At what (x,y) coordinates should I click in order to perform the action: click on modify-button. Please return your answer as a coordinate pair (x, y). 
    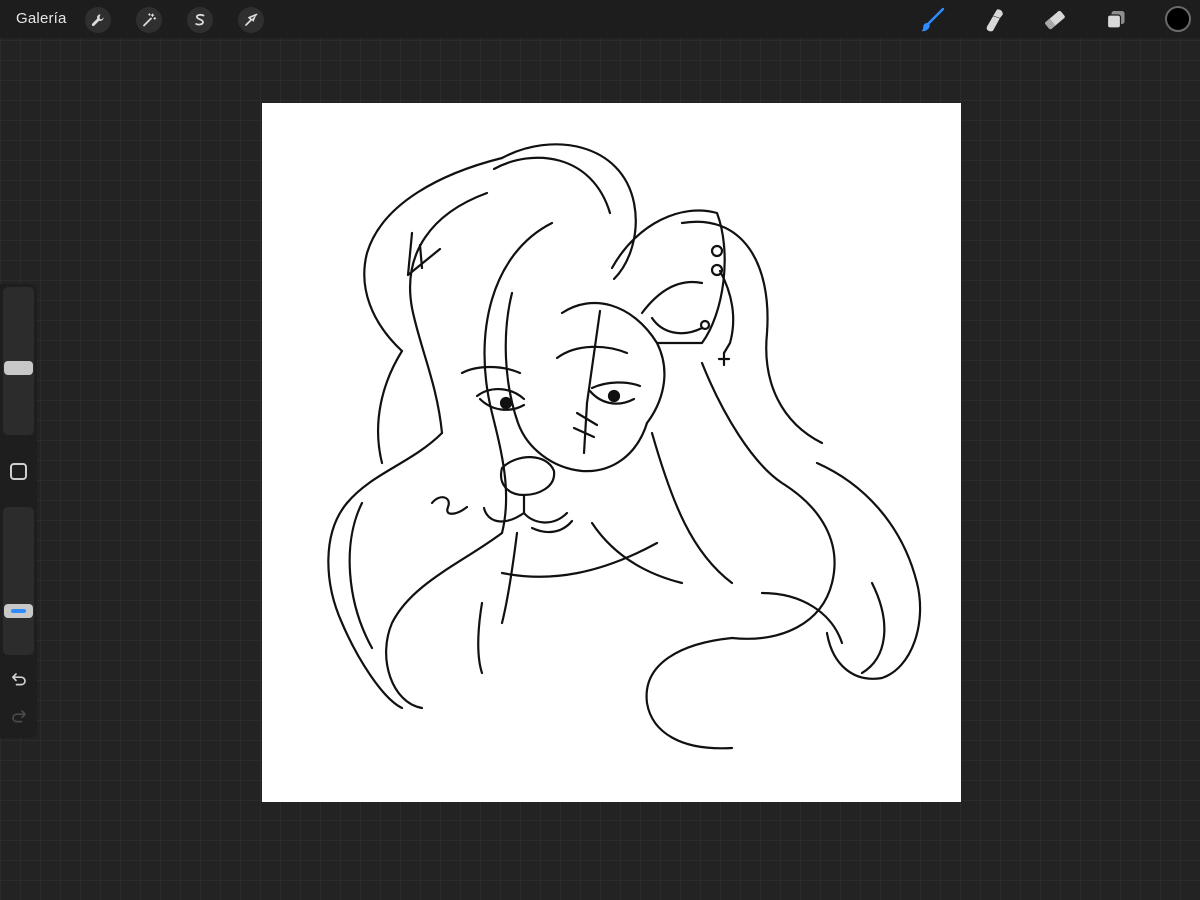
    Looking at the image, I should click on (18, 471).